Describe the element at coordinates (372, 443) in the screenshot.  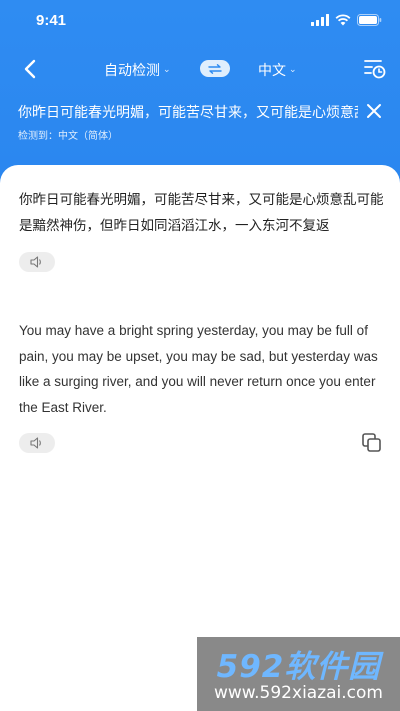
I see `copy-icon` at that location.